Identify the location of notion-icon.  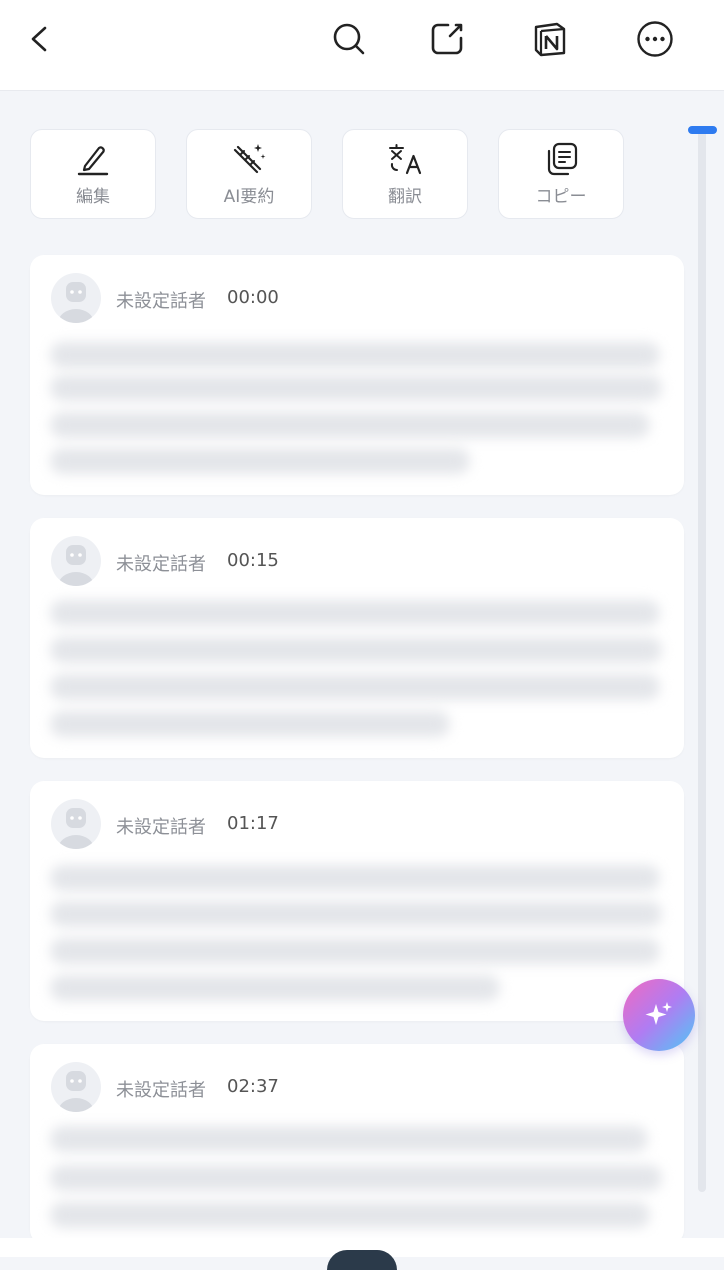
(550, 39).